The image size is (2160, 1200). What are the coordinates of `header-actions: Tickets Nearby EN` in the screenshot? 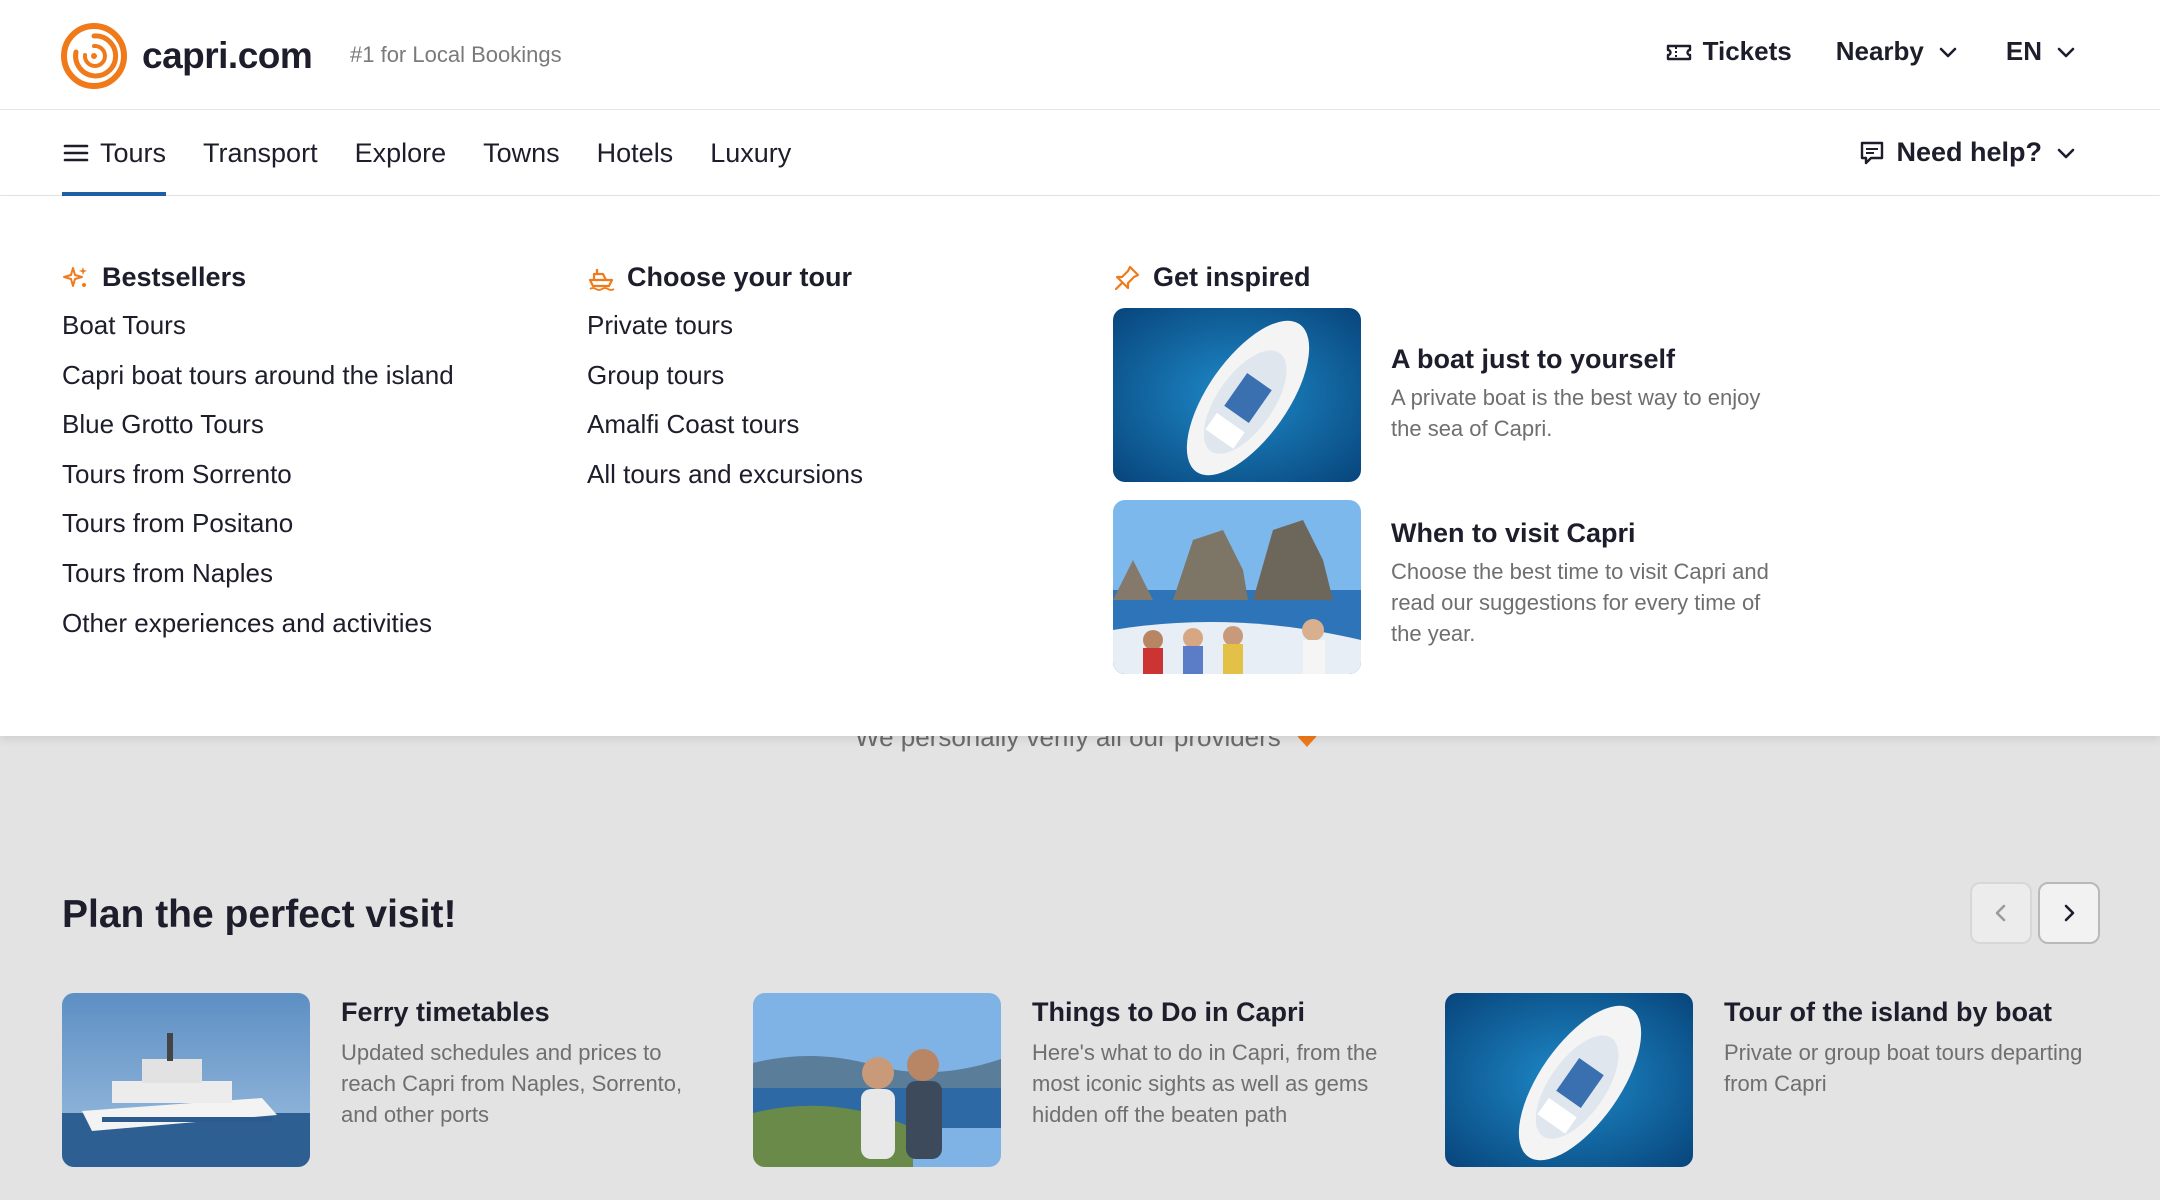 It's located at (1872, 51).